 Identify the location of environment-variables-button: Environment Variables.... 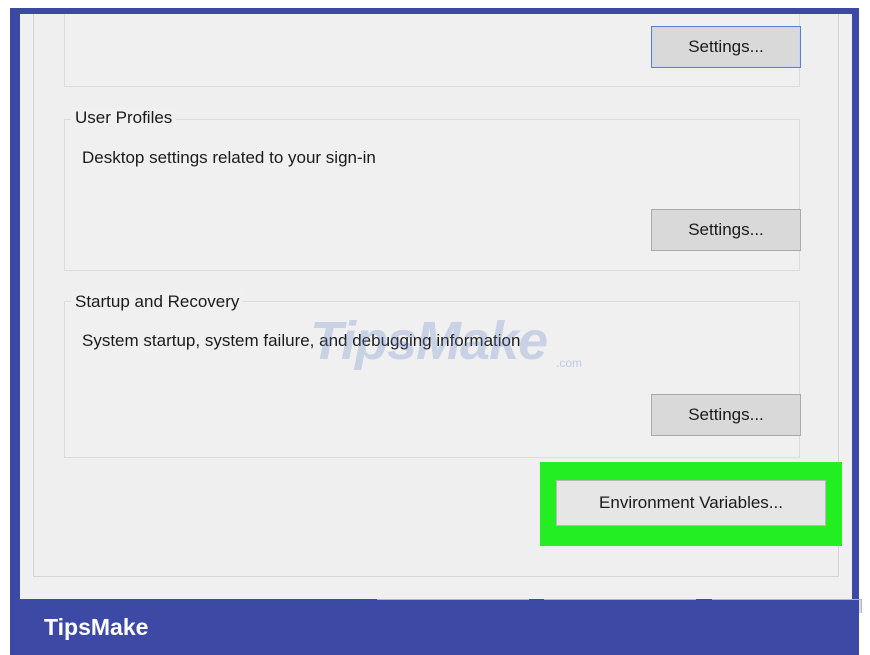
(691, 503).